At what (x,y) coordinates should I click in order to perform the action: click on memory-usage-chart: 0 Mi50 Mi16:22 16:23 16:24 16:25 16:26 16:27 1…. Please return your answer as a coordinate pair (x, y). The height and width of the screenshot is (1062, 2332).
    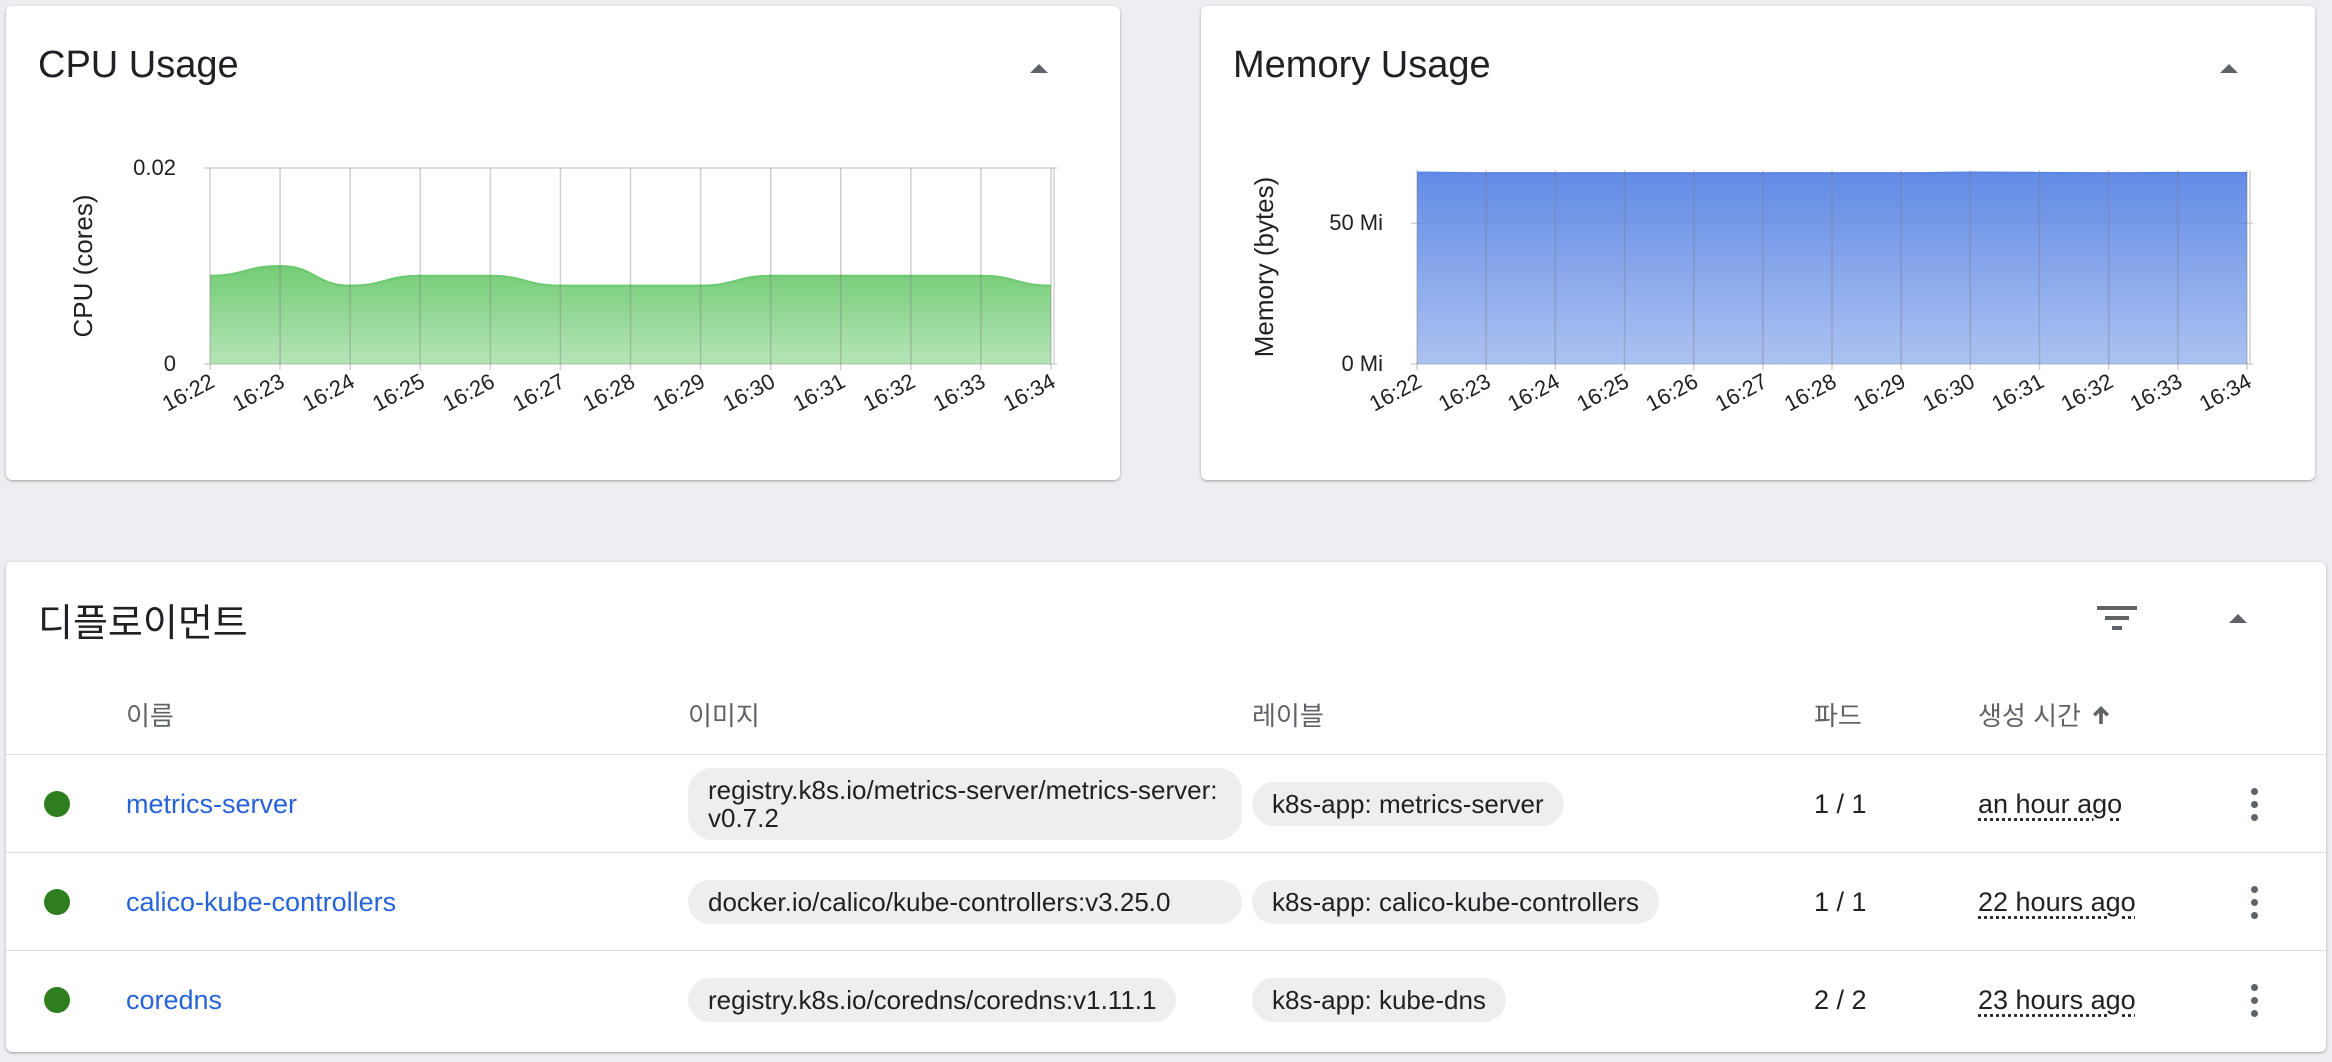
    Looking at the image, I should click on (1752, 293).